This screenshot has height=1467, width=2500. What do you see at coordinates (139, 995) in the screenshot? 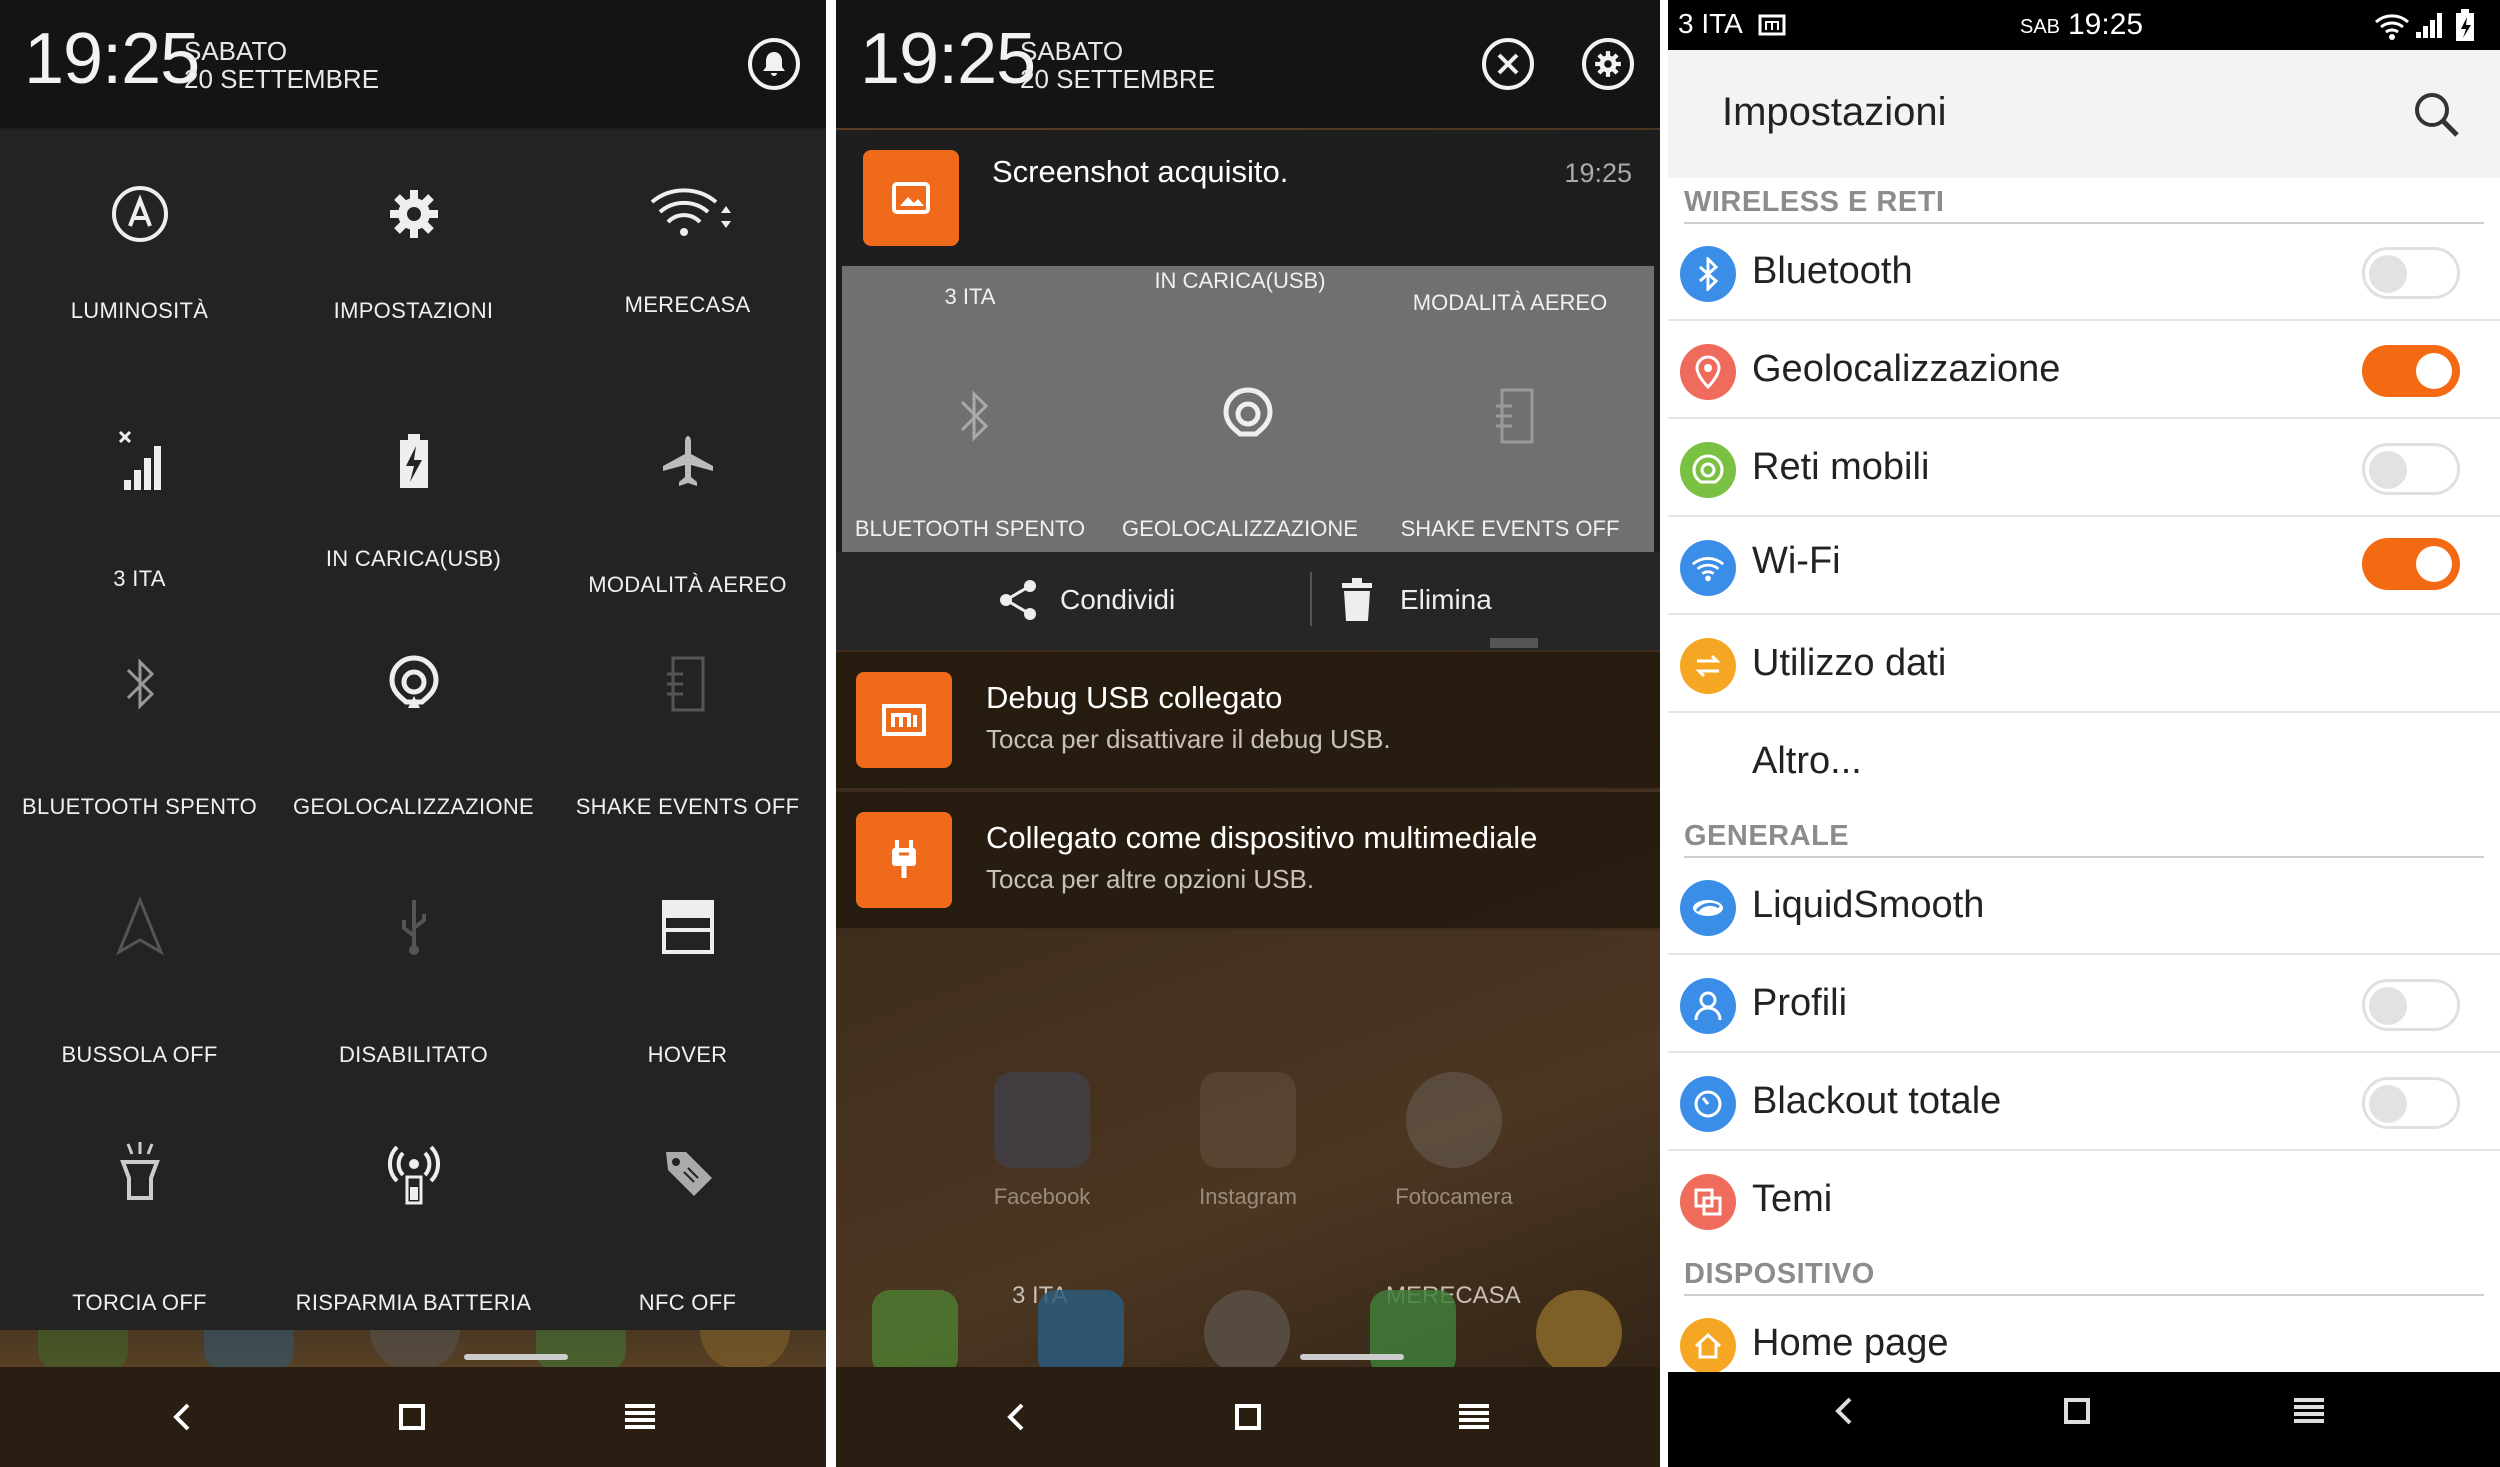
I see `toggle-compass: BUSSOLA OFF` at bounding box center [139, 995].